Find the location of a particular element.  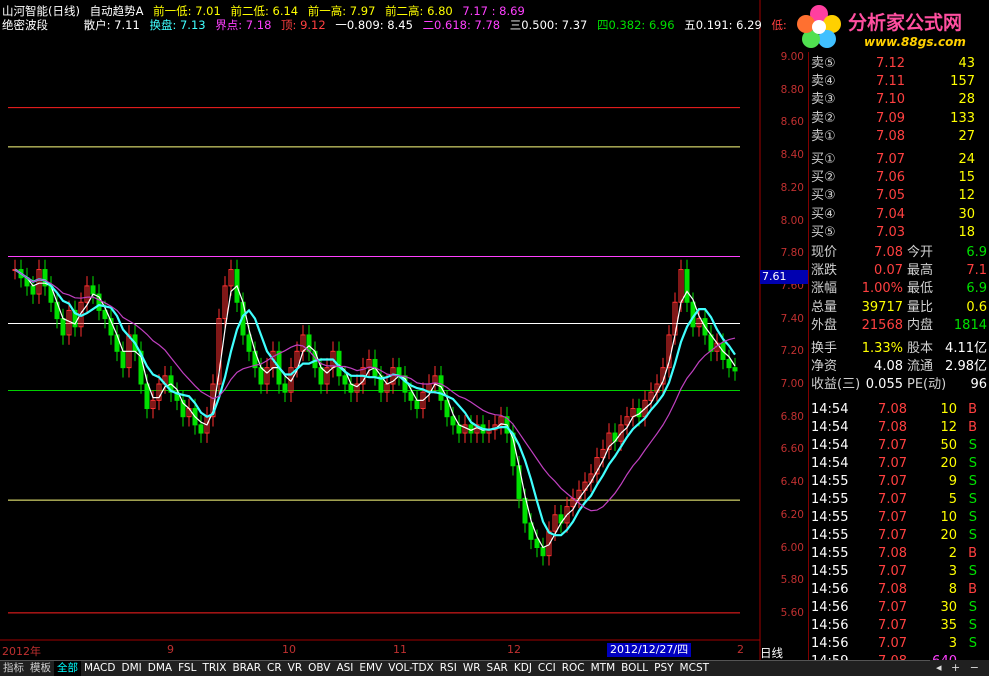

buy-level-row: 买④ 7.04 30 is located at coordinates (893, 215).